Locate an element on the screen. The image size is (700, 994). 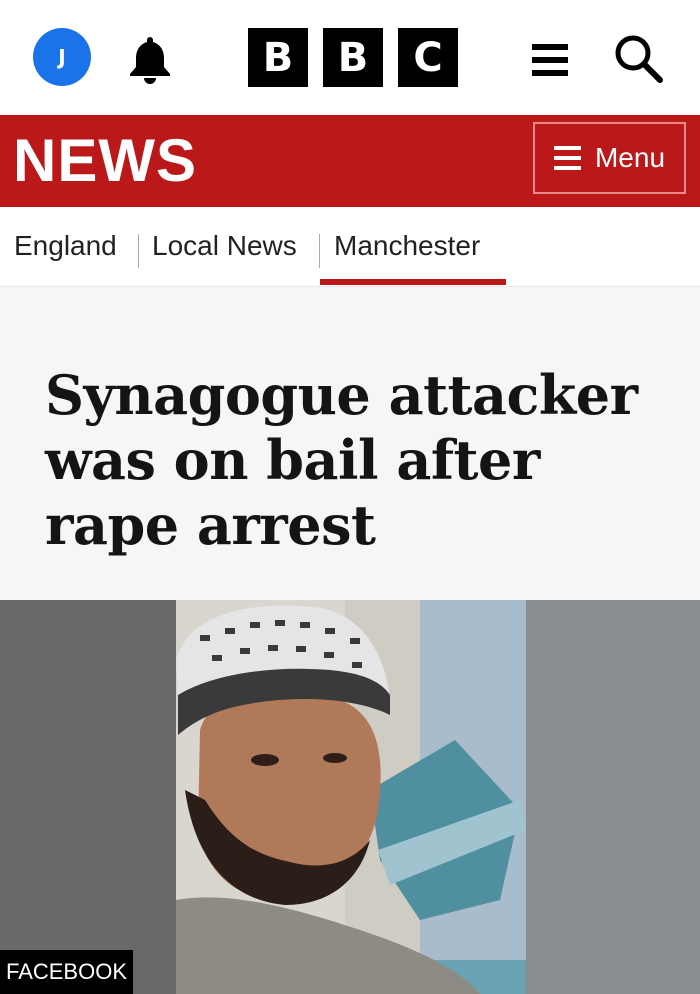
menu-icon is located at coordinates (567, 158).